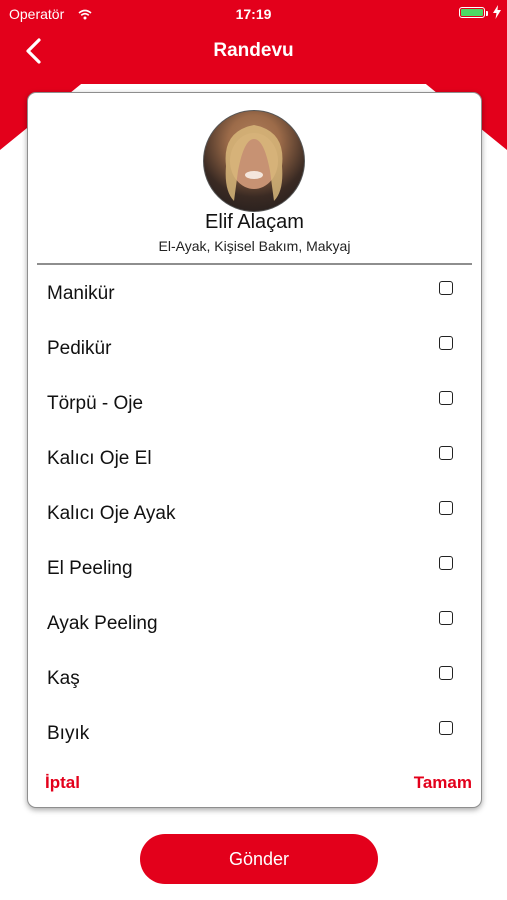 This screenshot has height=900, width=507. Describe the element at coordinates (254, 161) in the screenshot. I see `avatar` at that location.